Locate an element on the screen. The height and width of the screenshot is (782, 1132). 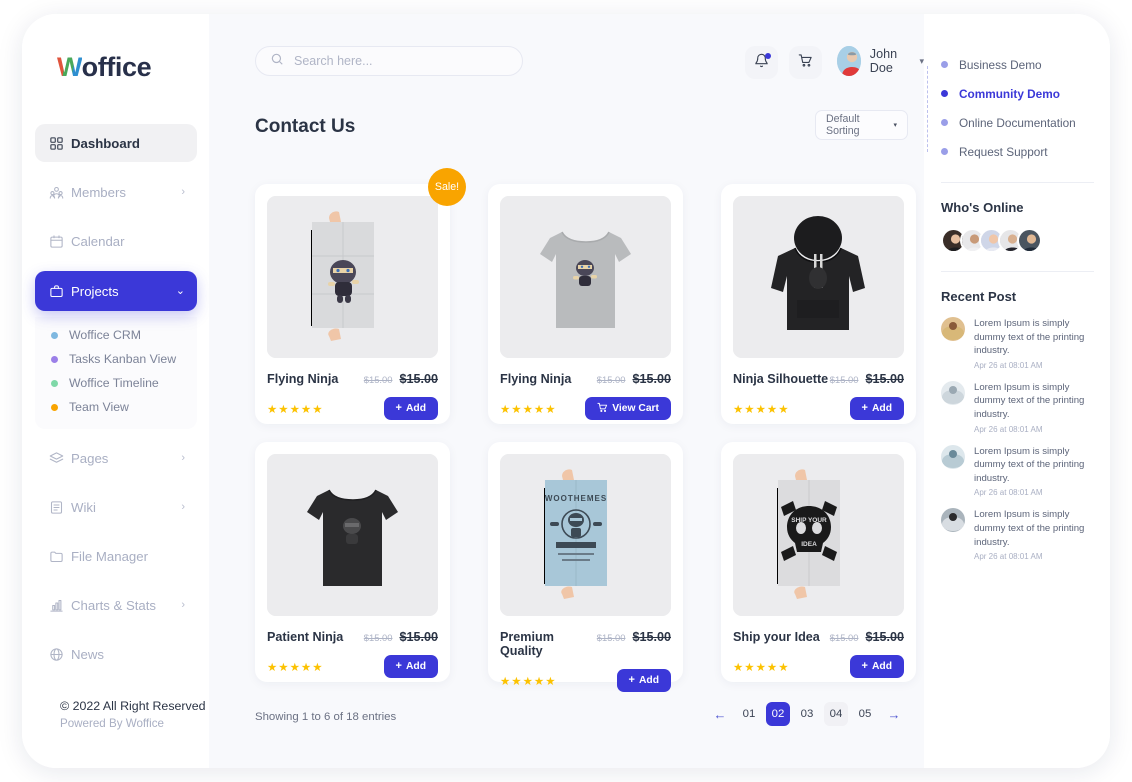
demo-link-online-documentation: Online Documentation is located at coordinates (1017, 122).